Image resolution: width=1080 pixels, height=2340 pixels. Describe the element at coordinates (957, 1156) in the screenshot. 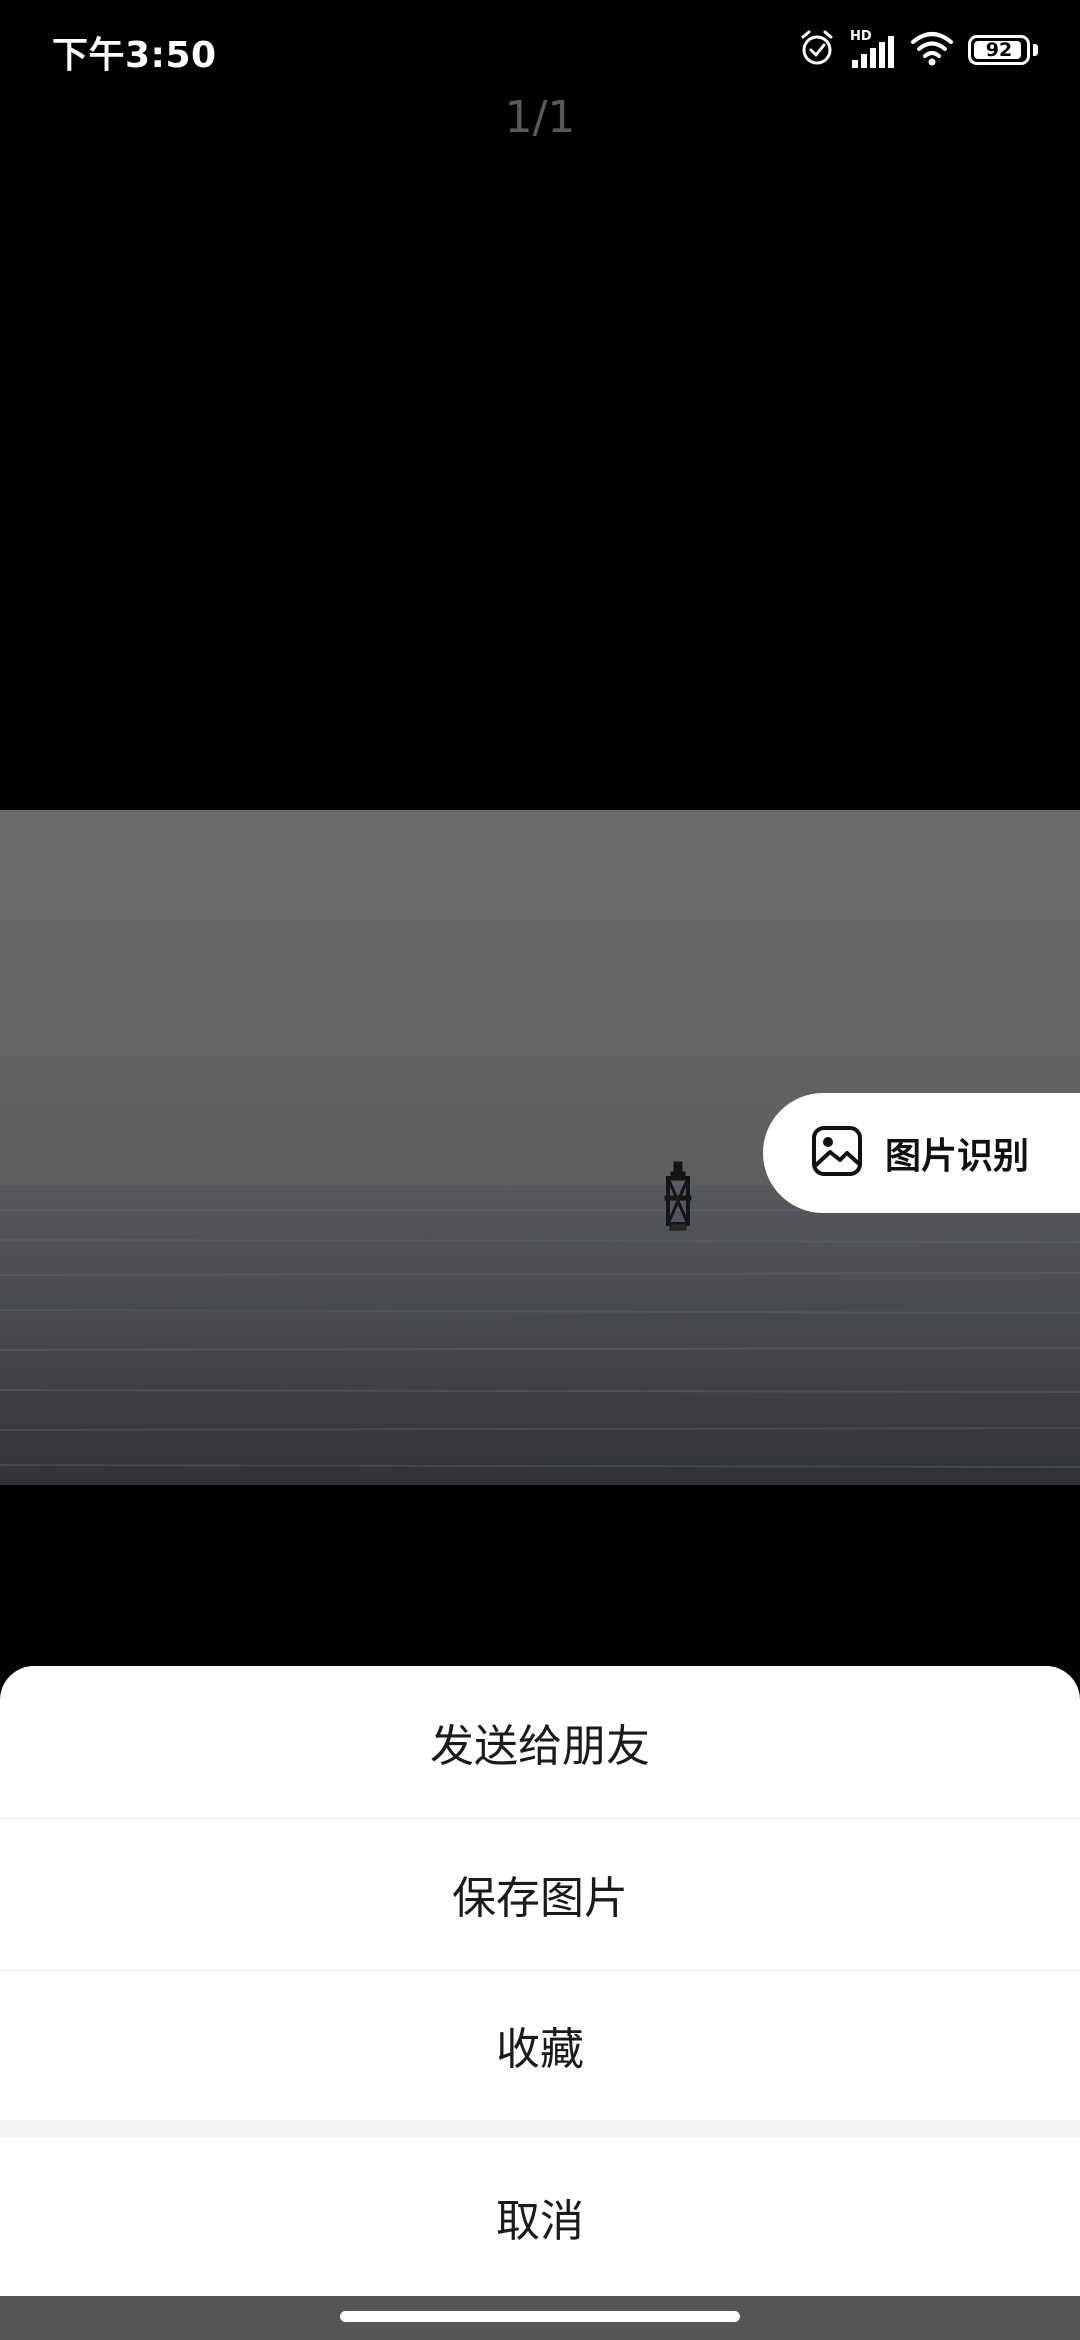

I see `image-recognition-label: 图片识别` at that location.